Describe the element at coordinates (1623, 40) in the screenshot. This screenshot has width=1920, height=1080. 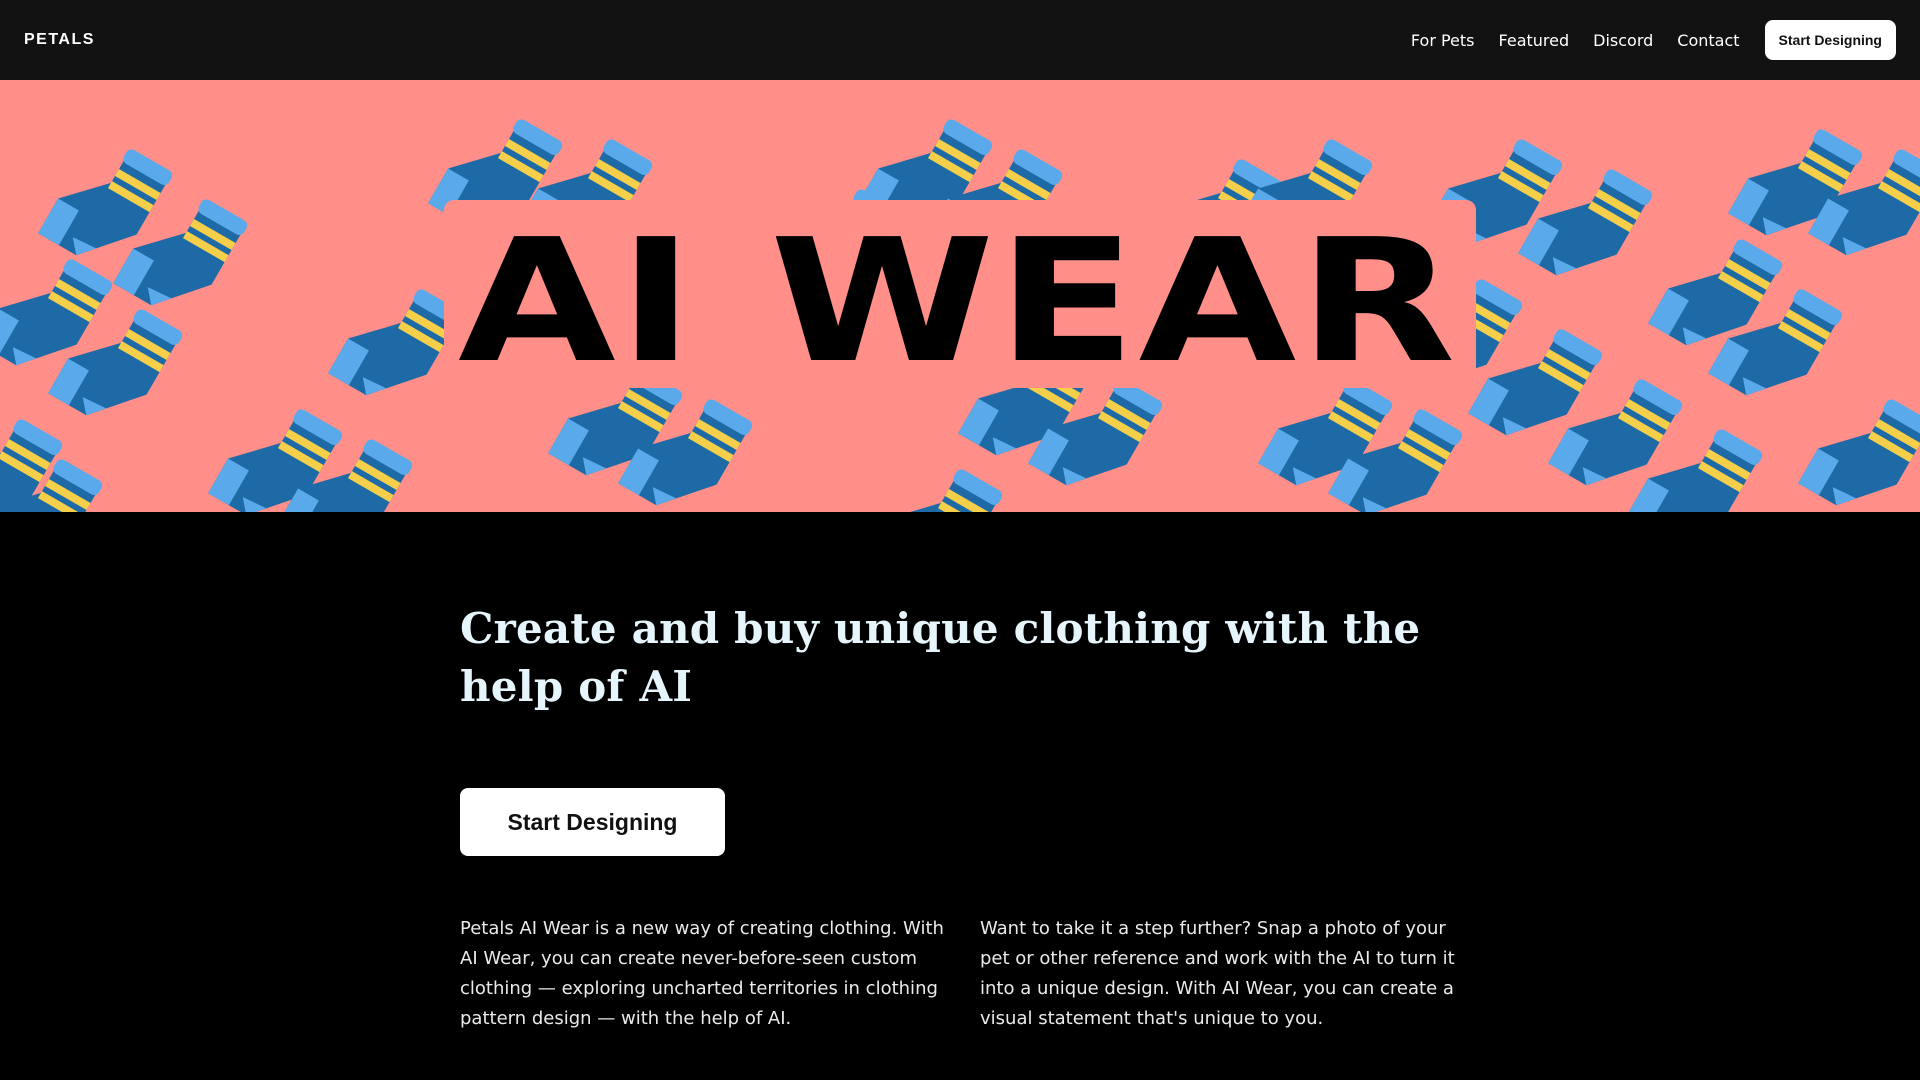
I see `nav-link-discord: Discord` at that location.